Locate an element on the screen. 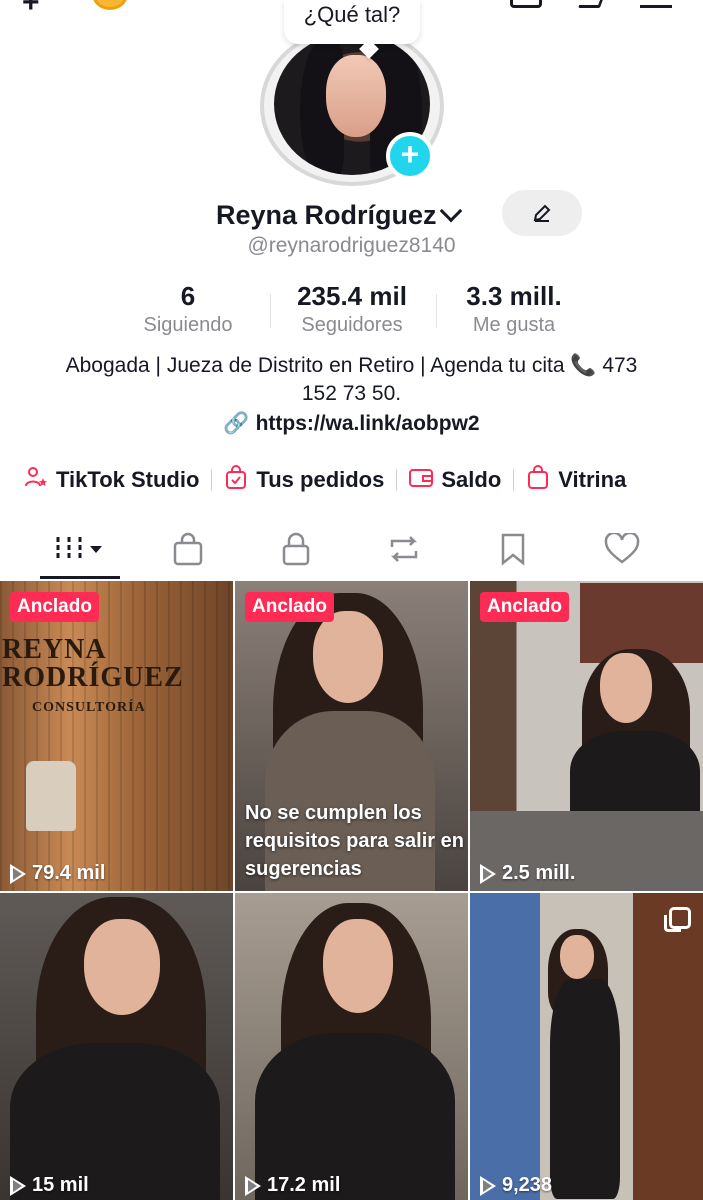  stat-label: Siguiendo is located at coordinates (188, 325).